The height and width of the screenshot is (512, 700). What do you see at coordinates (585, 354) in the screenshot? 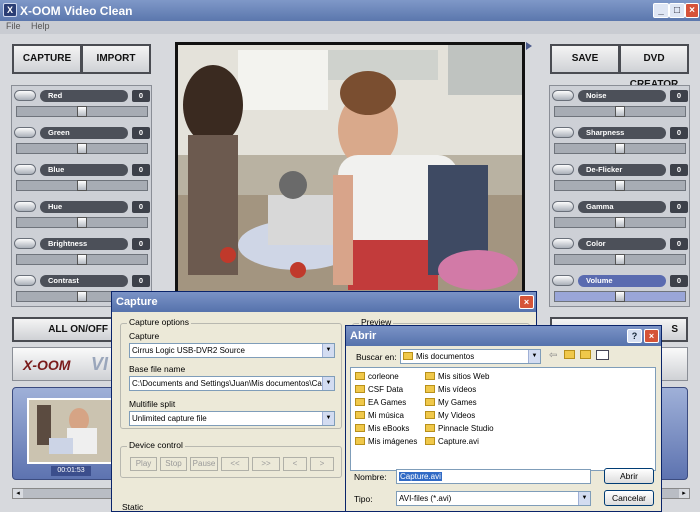
I see `new-folder-icon` at bounding box center [585, 354].